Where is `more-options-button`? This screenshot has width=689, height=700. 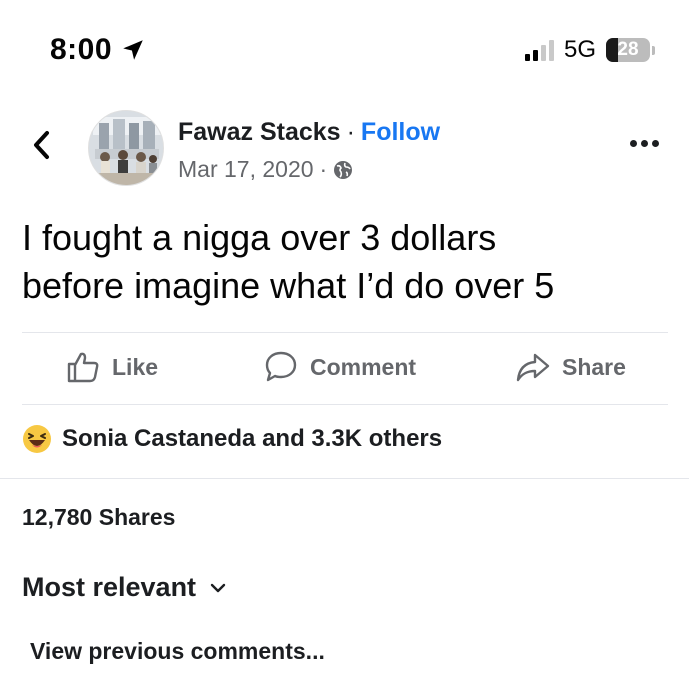 more-options-button is located at coordinates (644, 143).